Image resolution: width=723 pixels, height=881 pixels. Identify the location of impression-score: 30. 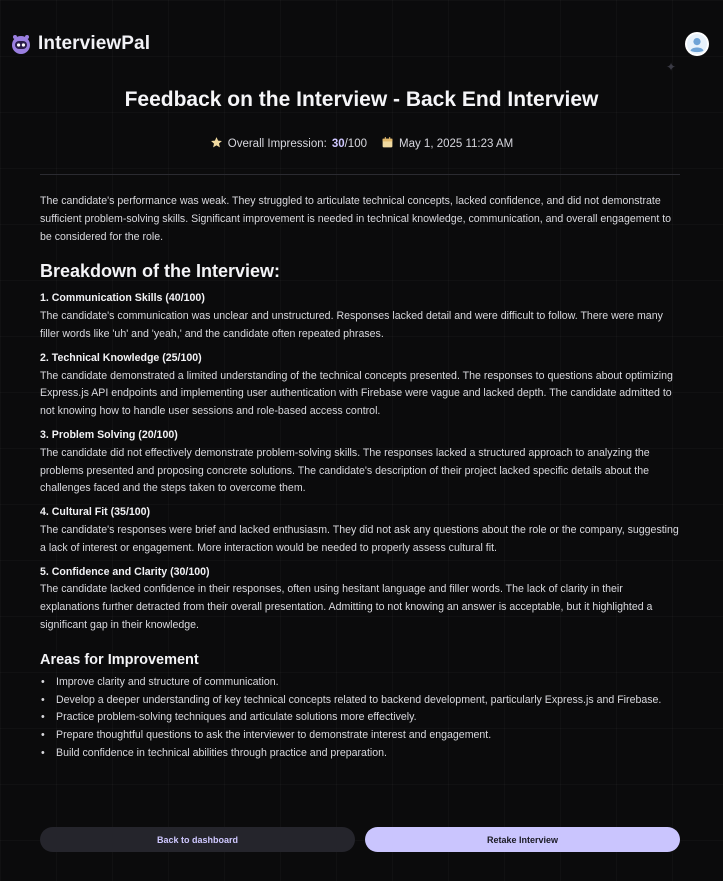
(338, 144).